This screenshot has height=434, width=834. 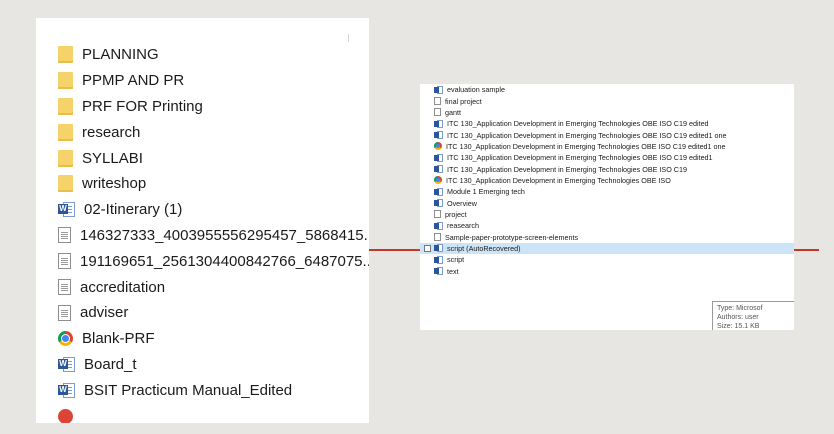 What do you see at coordinates (213, 55) in the screenshot?
I see `file-item: PLANNING` at bounding box center [213, 55].